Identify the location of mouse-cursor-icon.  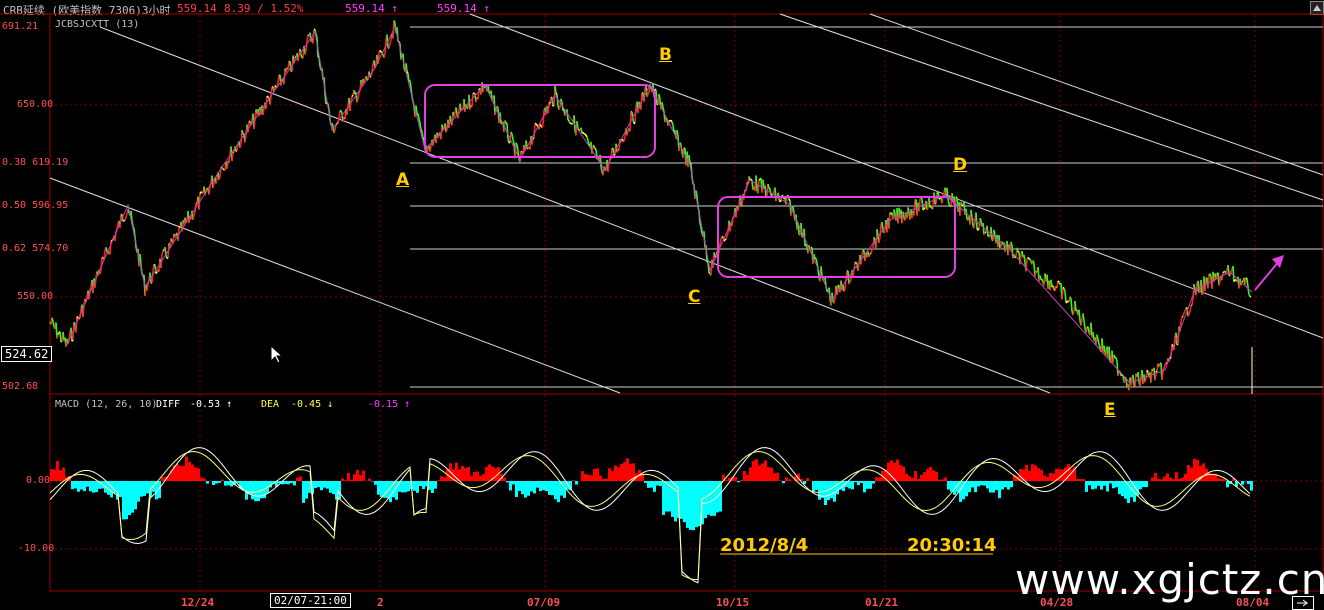
(277, 354).